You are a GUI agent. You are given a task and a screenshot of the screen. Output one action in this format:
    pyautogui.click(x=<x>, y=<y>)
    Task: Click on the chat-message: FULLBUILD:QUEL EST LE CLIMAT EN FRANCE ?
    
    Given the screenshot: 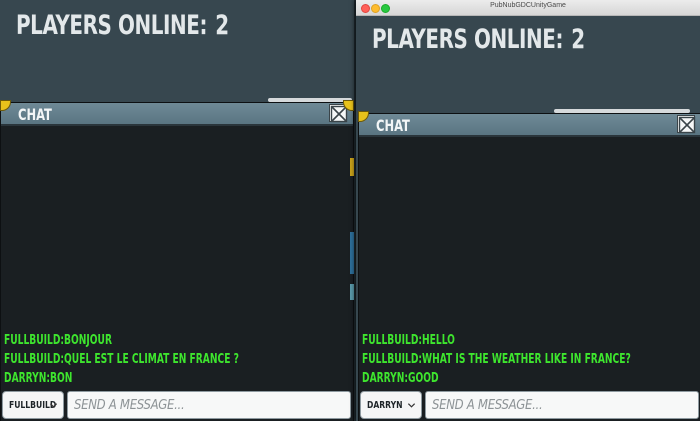 What is the action you would take?
    pyautogui.click(x=121, y=359)
    